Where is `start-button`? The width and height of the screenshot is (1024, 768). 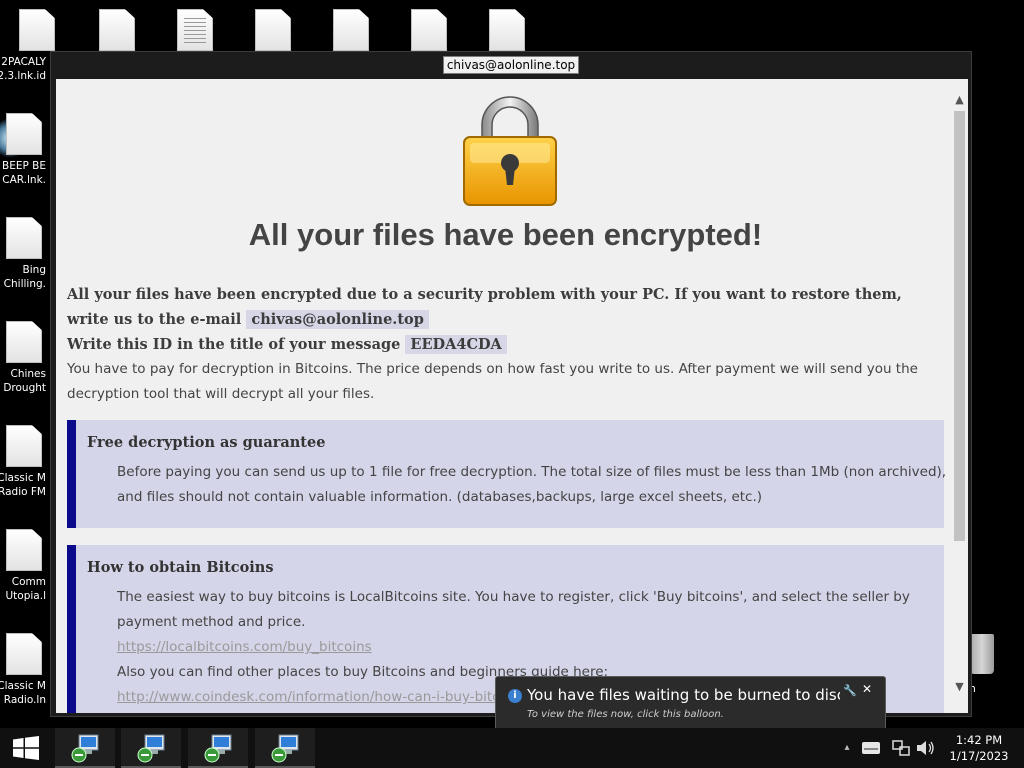
start-button is located at coordinates (25, 748).